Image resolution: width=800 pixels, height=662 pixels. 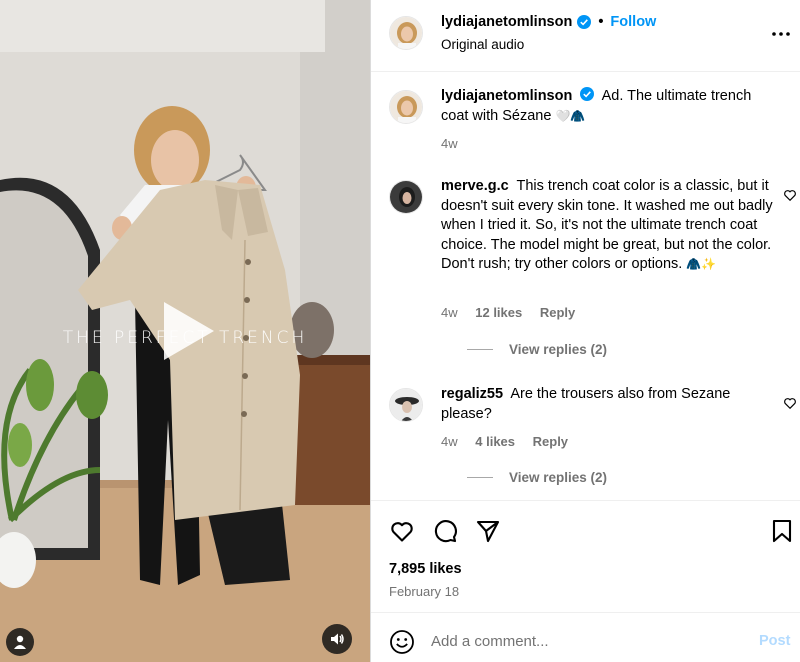 I want to click on follow-button: Follow, so click(x=633, y=22).